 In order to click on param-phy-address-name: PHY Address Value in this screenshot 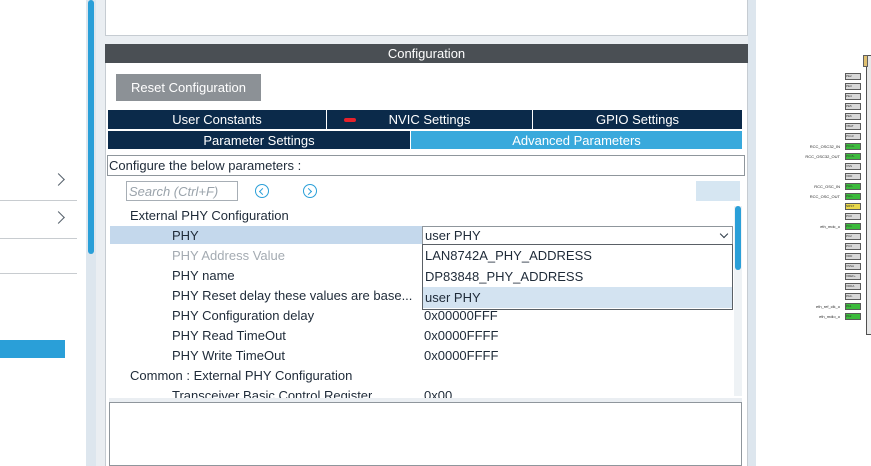, I will do `click(228, 255)`.